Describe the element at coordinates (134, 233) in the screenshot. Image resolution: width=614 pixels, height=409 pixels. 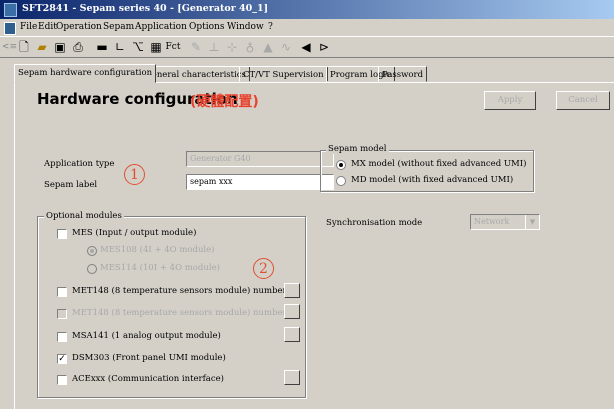
I see `mes-label: MES (Input / output module)` at that location.